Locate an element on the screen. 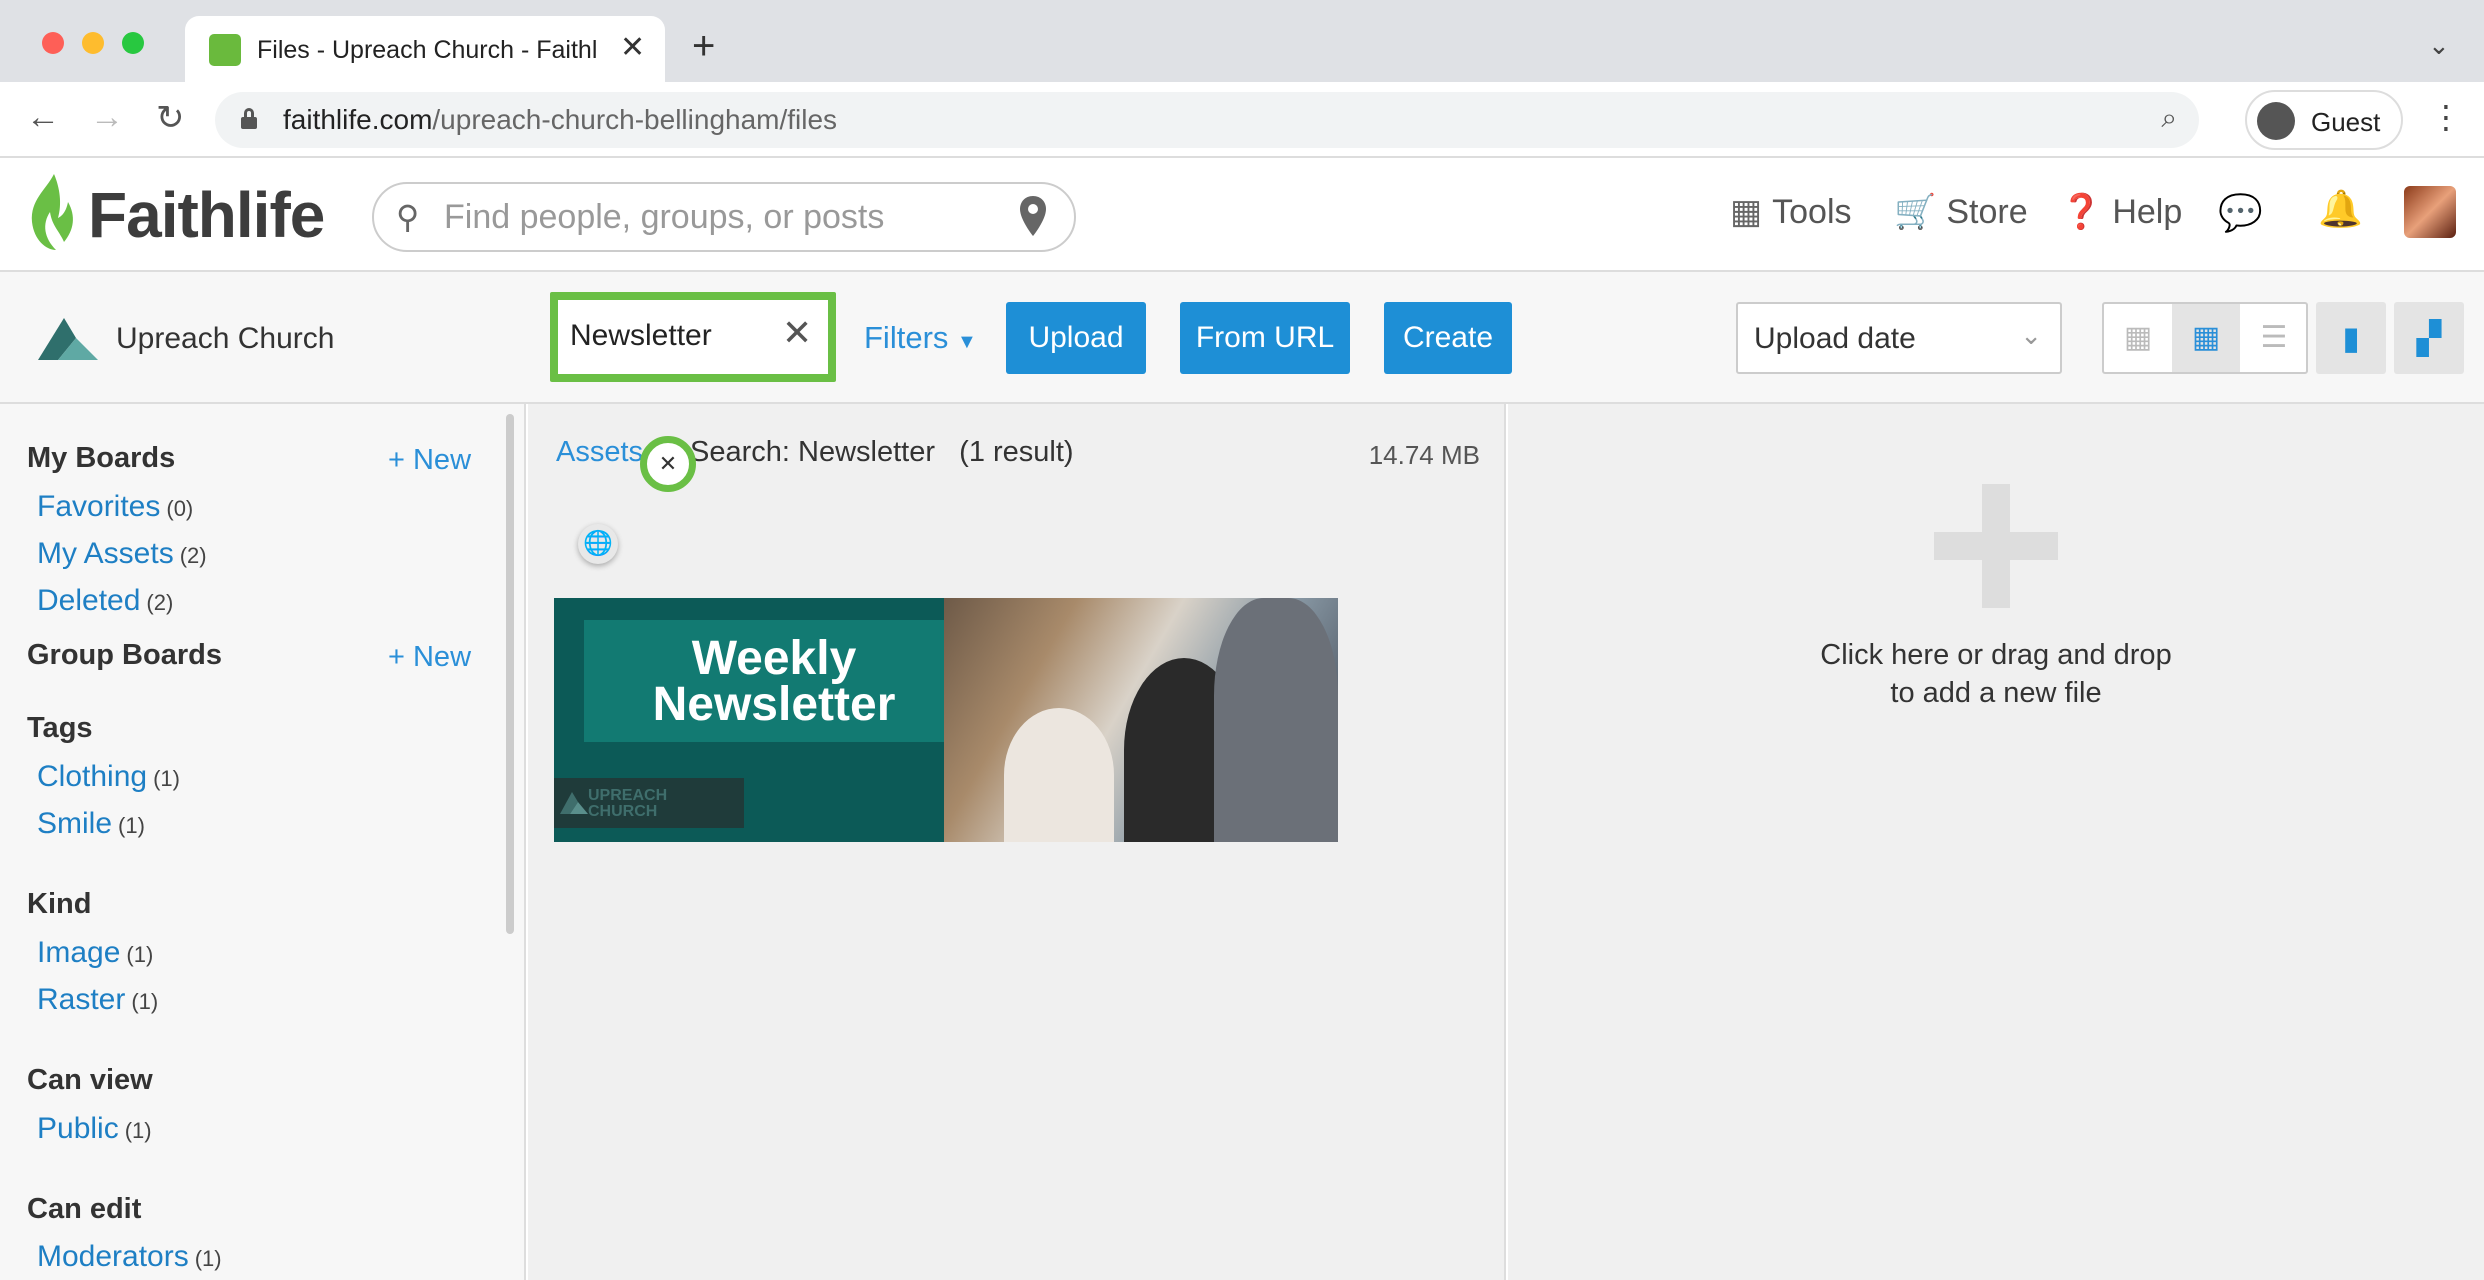  sidebar-item-public: Public (1) is located at coordinates (94, 1129).